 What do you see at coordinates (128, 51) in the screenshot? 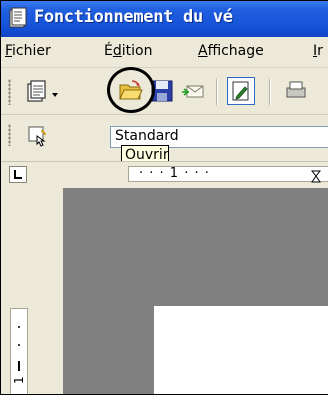
I see `menu-edition: Édition` at bounding box center [128, 51].